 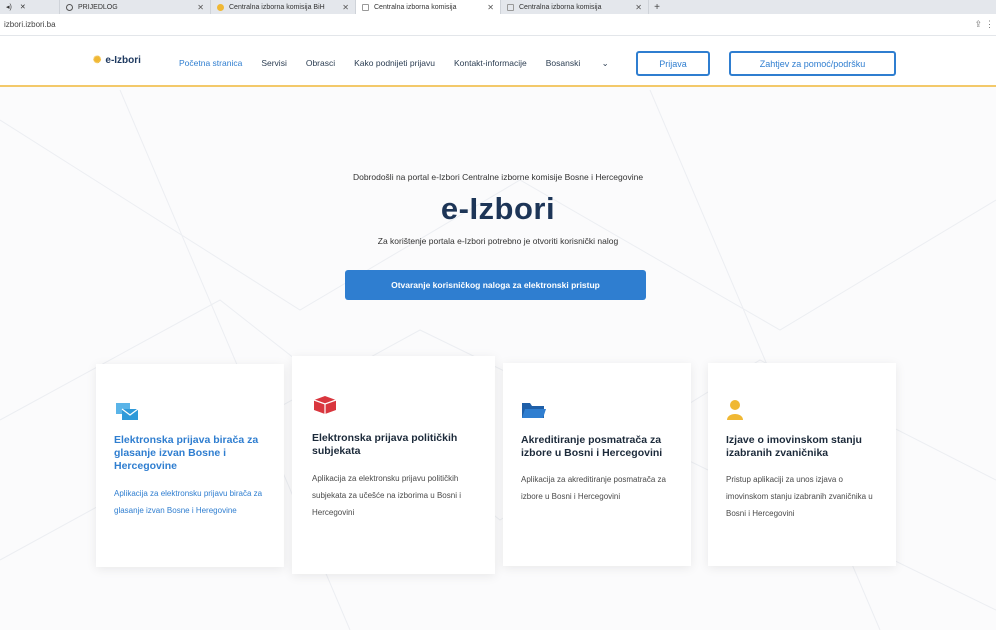 What do you see at coordinates (657, 7) in the screenshot?
I see `new-tab-button: +` at bounding box center [657, 7].